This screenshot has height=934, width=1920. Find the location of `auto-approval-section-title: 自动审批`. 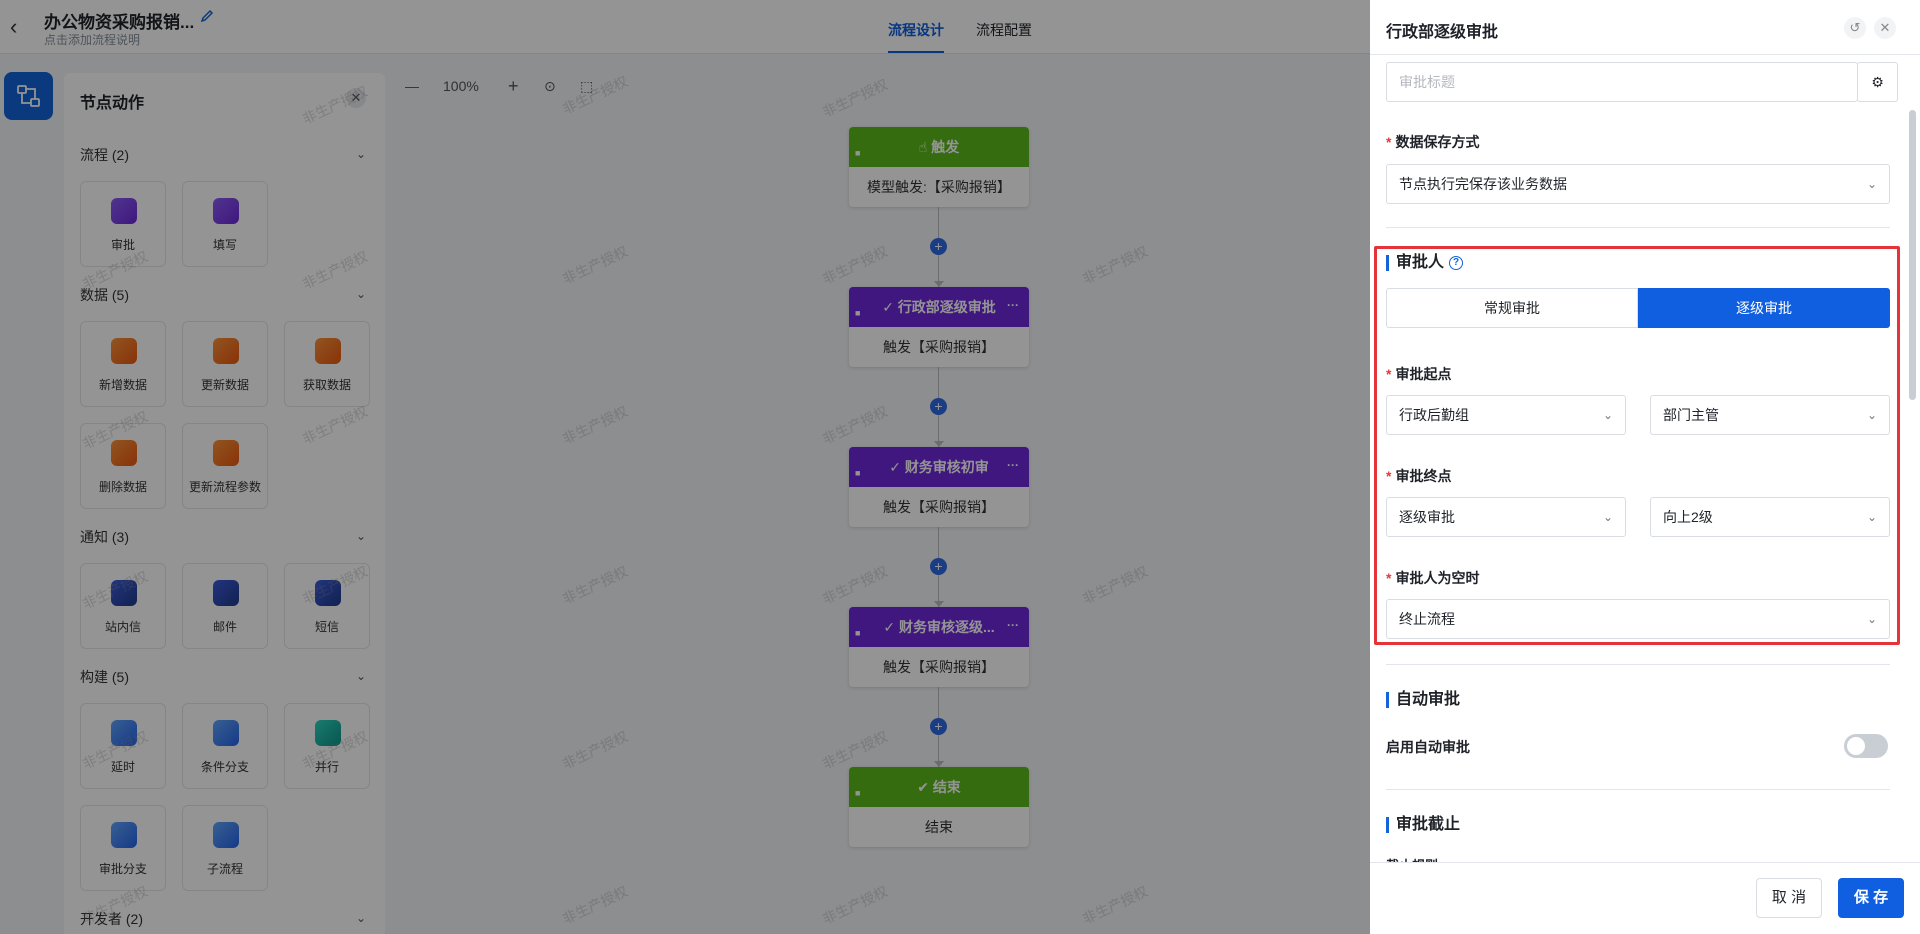

auto-approval-section-title: 自动审批 is located at coordinates (1423, 700).